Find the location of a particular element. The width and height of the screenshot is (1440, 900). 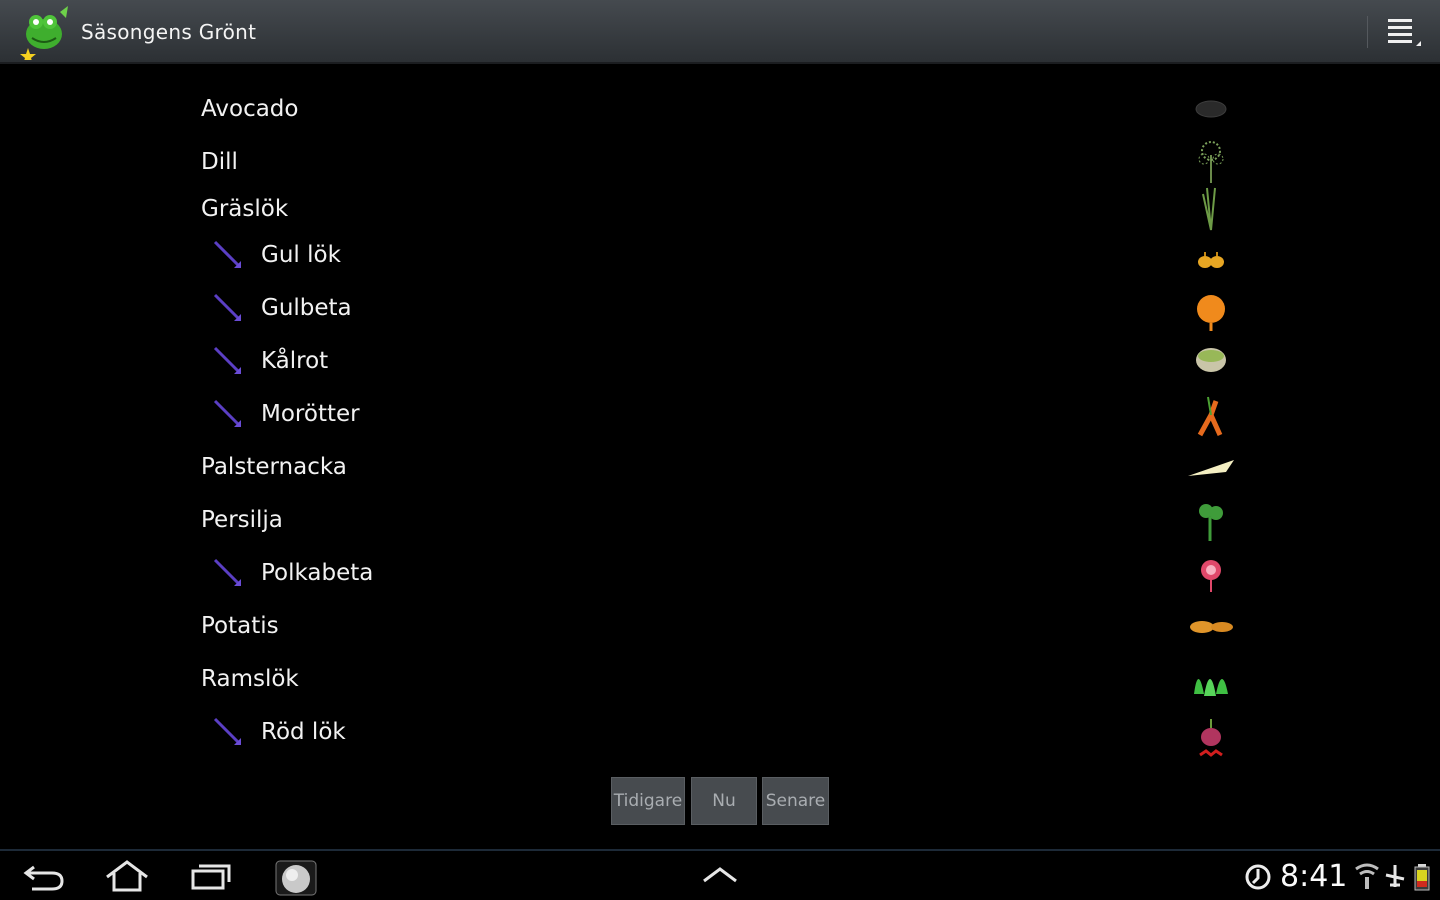

later-button: Senare is located at coordinates (795, 801).